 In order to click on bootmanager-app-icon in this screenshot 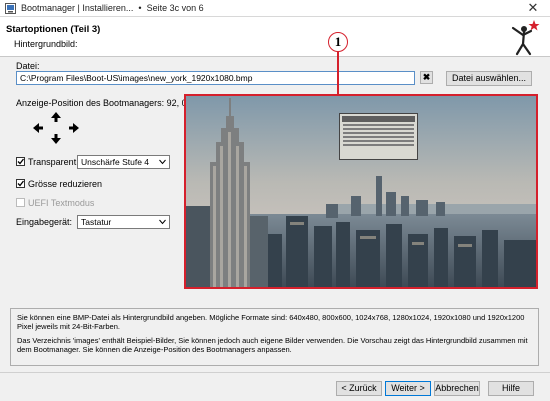, I will do `click(10, 8)`.